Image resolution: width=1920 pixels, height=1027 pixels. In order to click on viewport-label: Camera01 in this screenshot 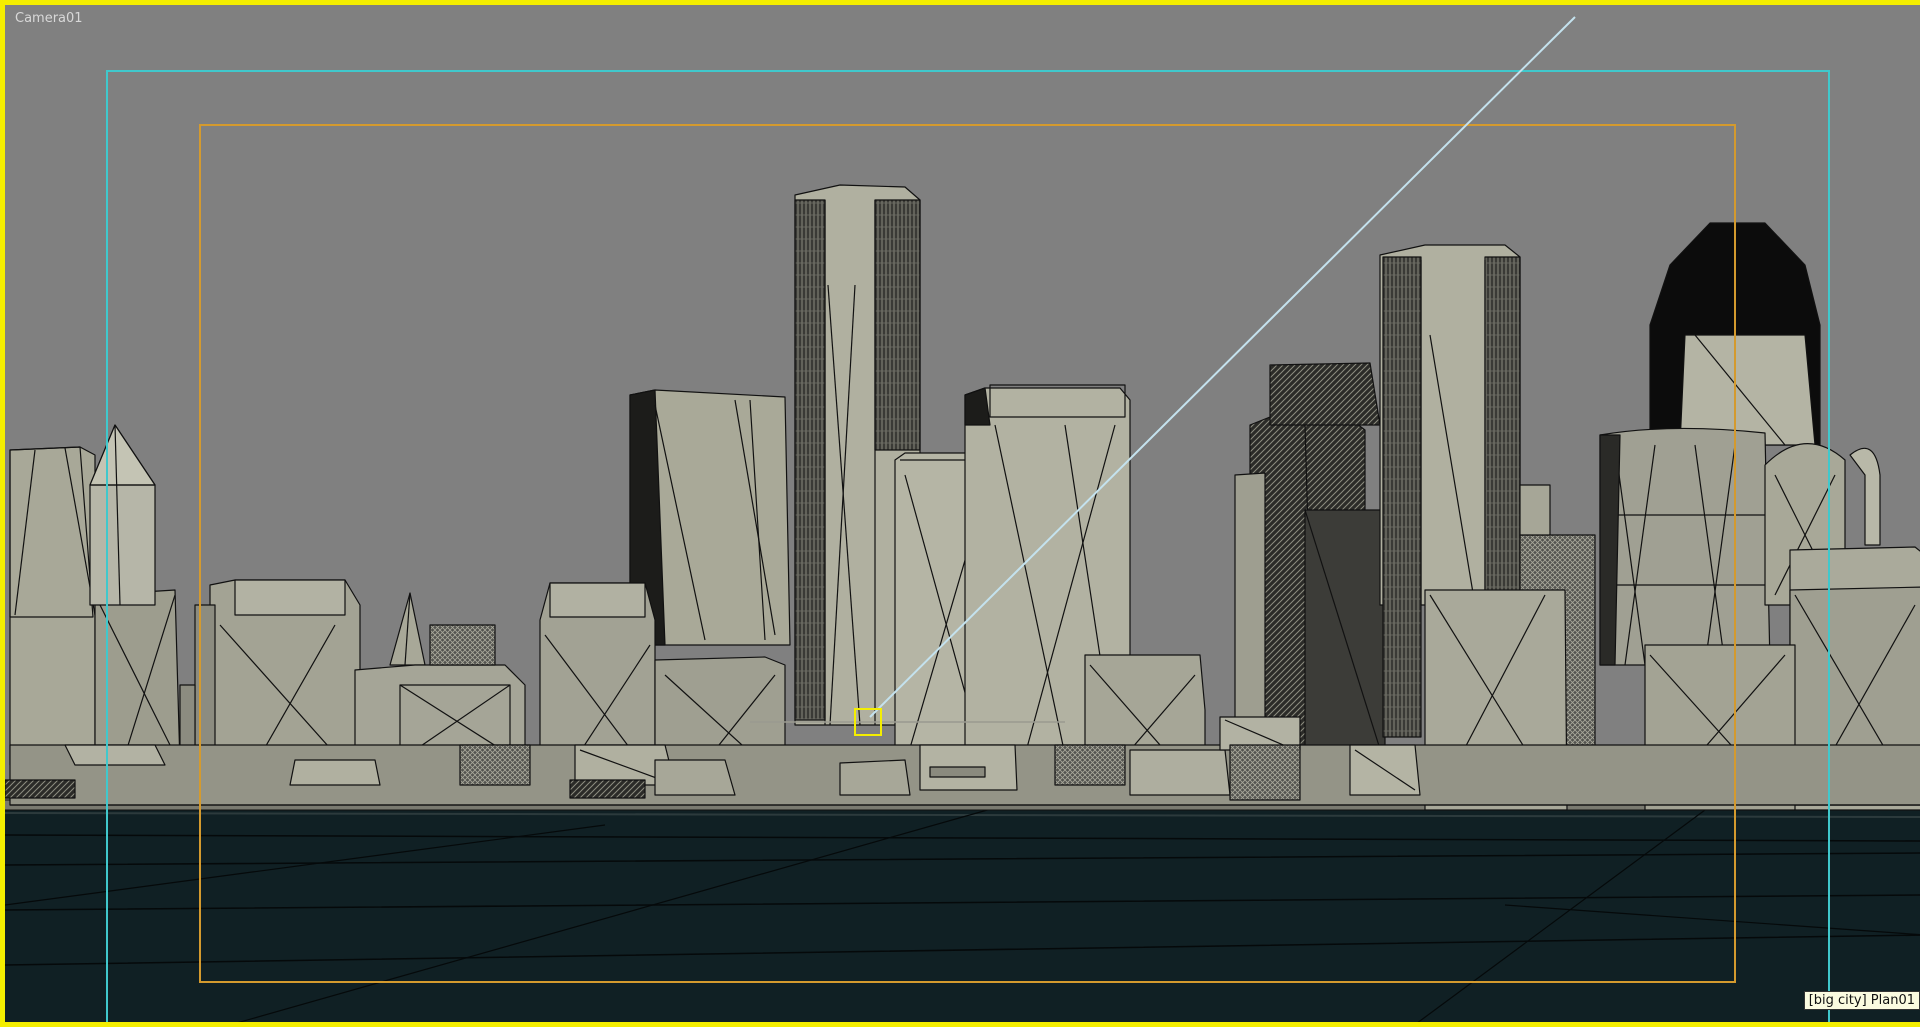, I will do `click(49, 18)`.